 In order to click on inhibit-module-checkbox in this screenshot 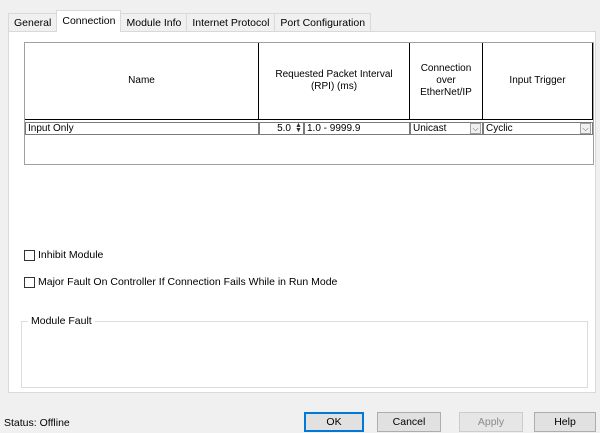, I will do `click(29, 255)`.